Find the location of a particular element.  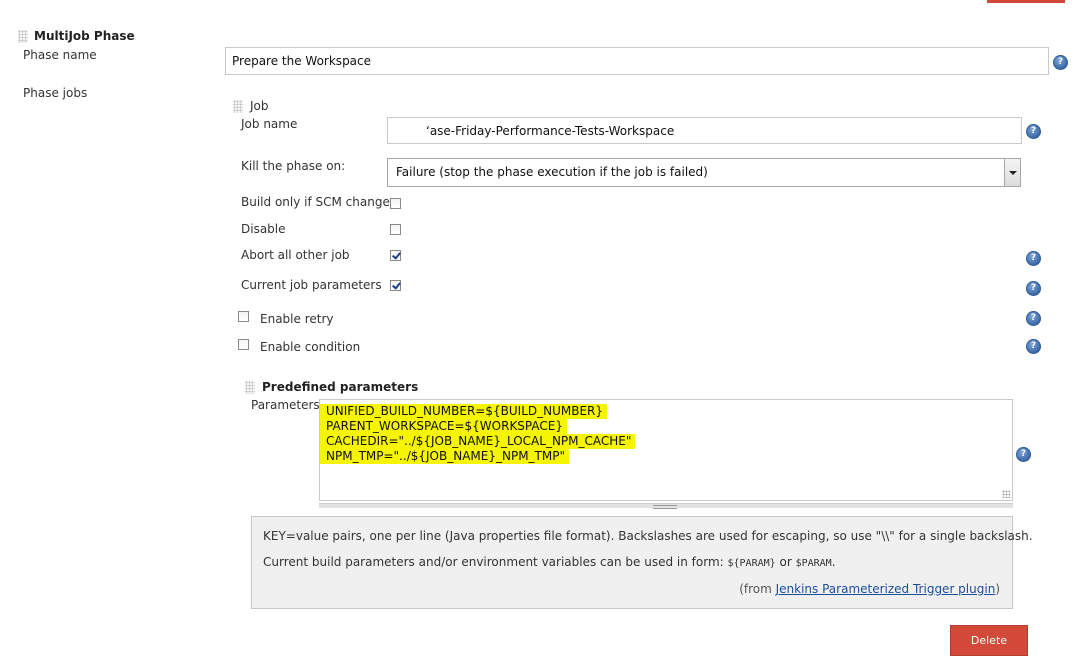

parameters-label: Parameters is located at coordinates (285, 405).